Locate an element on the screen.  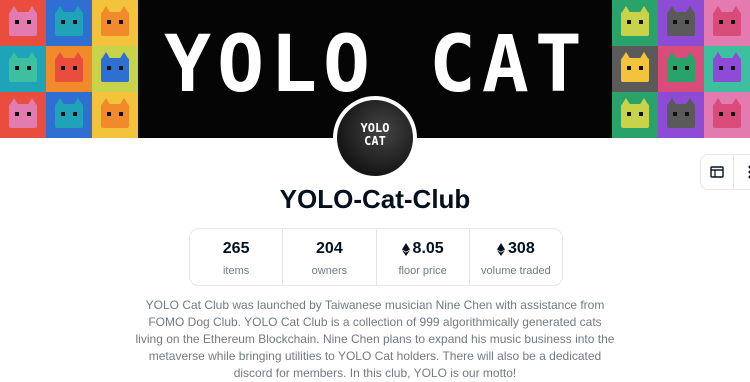
stat-volume-traded: 308 volume traded is located at coordinates (516, 257).